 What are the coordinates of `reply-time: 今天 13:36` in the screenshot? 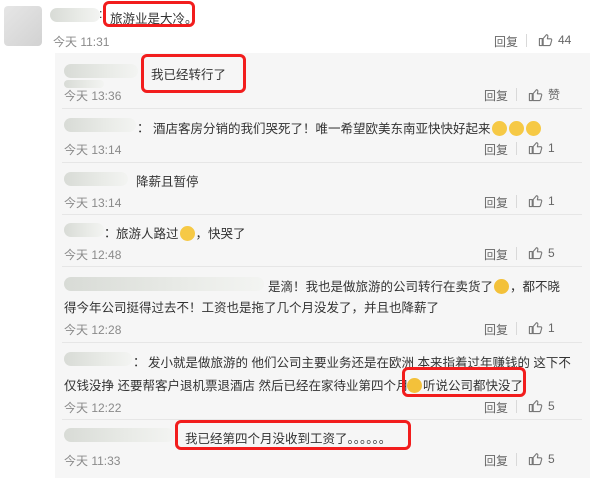 It's located at (93, 96).